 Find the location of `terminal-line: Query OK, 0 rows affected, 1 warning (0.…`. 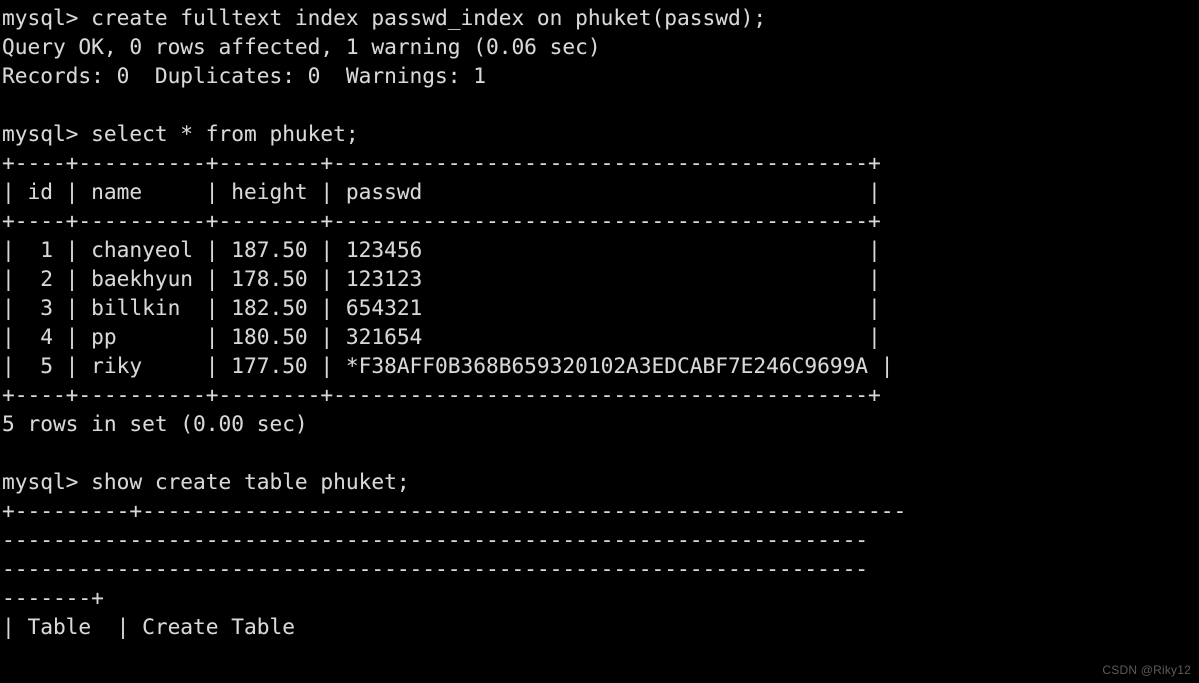

terminal-line: Query OK, 0 rows affected, 1 warning (0.… is located at coordinates (301, 46).